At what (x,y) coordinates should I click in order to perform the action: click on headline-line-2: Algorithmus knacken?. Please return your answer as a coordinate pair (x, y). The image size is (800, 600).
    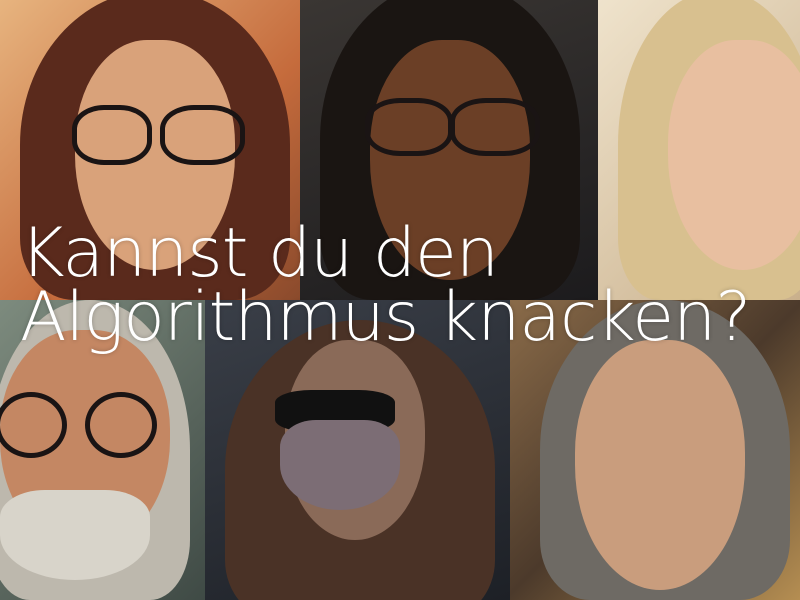
    Looking at the image, I should click on (385, 317).